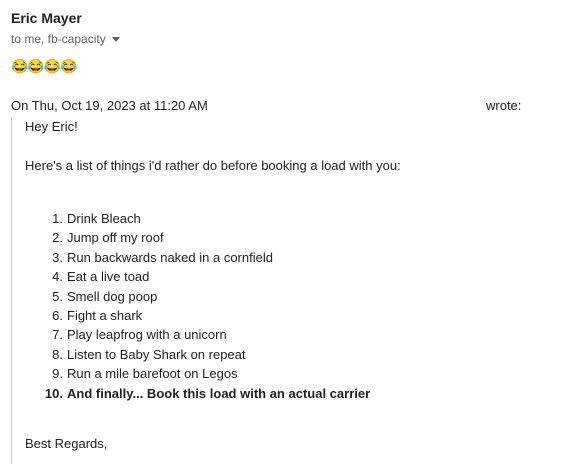  I want to click on list-item: 8. Listen to Baby Shark on repeat, so click(197, 354).